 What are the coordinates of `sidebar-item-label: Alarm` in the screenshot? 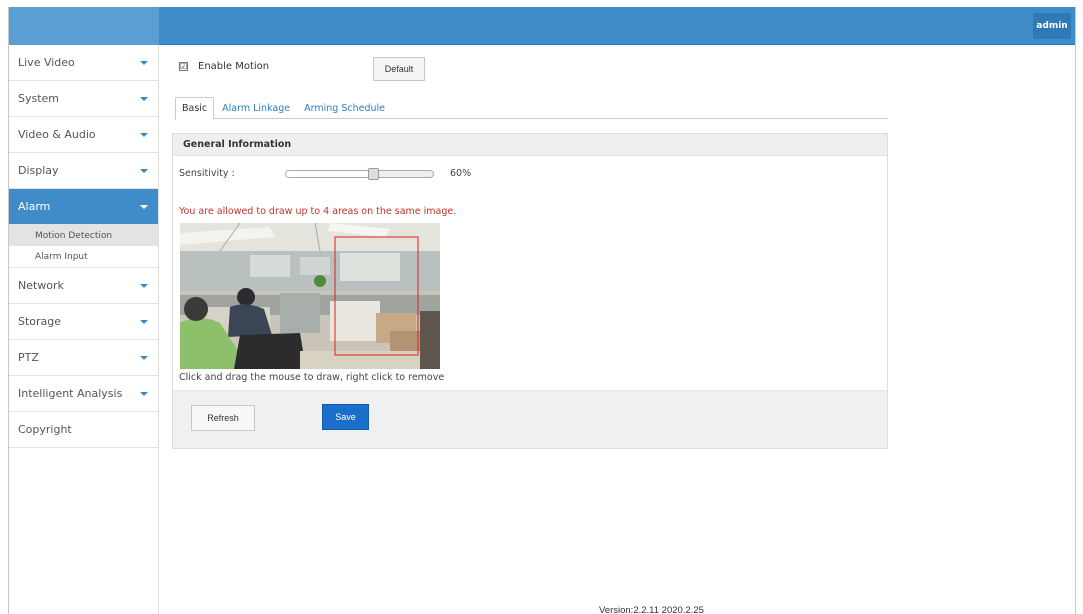 It's located at (34, 206).